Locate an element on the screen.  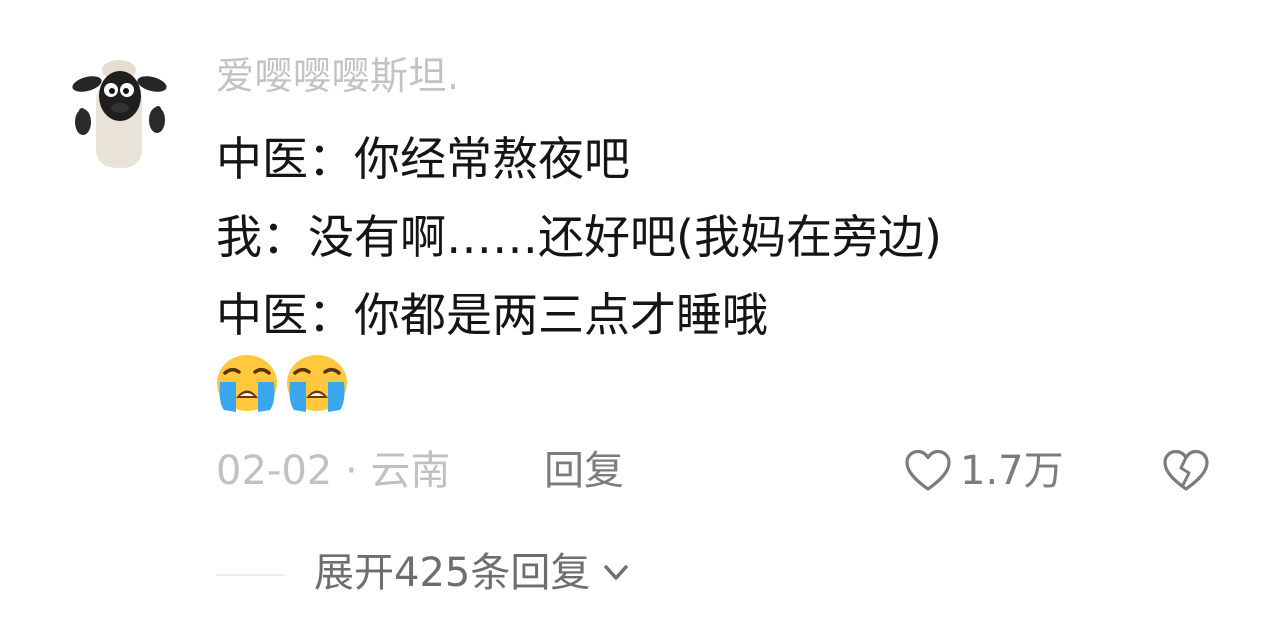
emoji-row is located at coordinates (282, 383).